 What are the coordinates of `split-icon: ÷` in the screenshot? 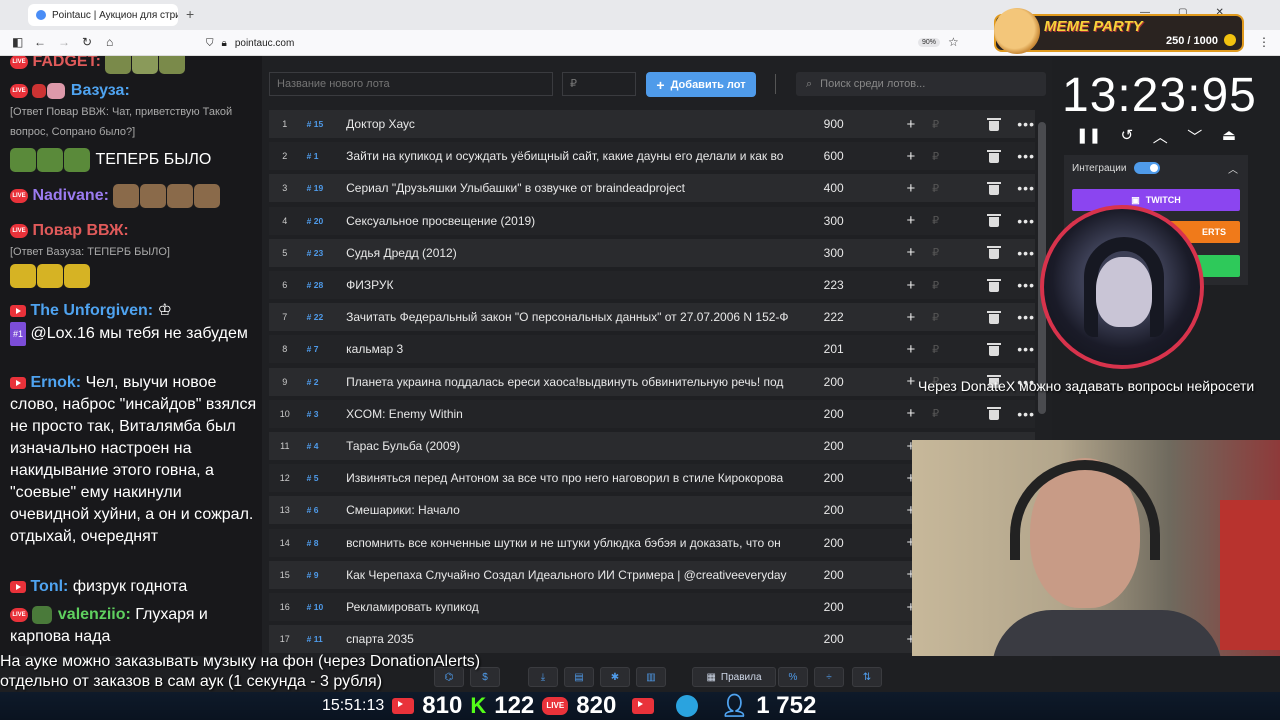 It's located at (829, 677).